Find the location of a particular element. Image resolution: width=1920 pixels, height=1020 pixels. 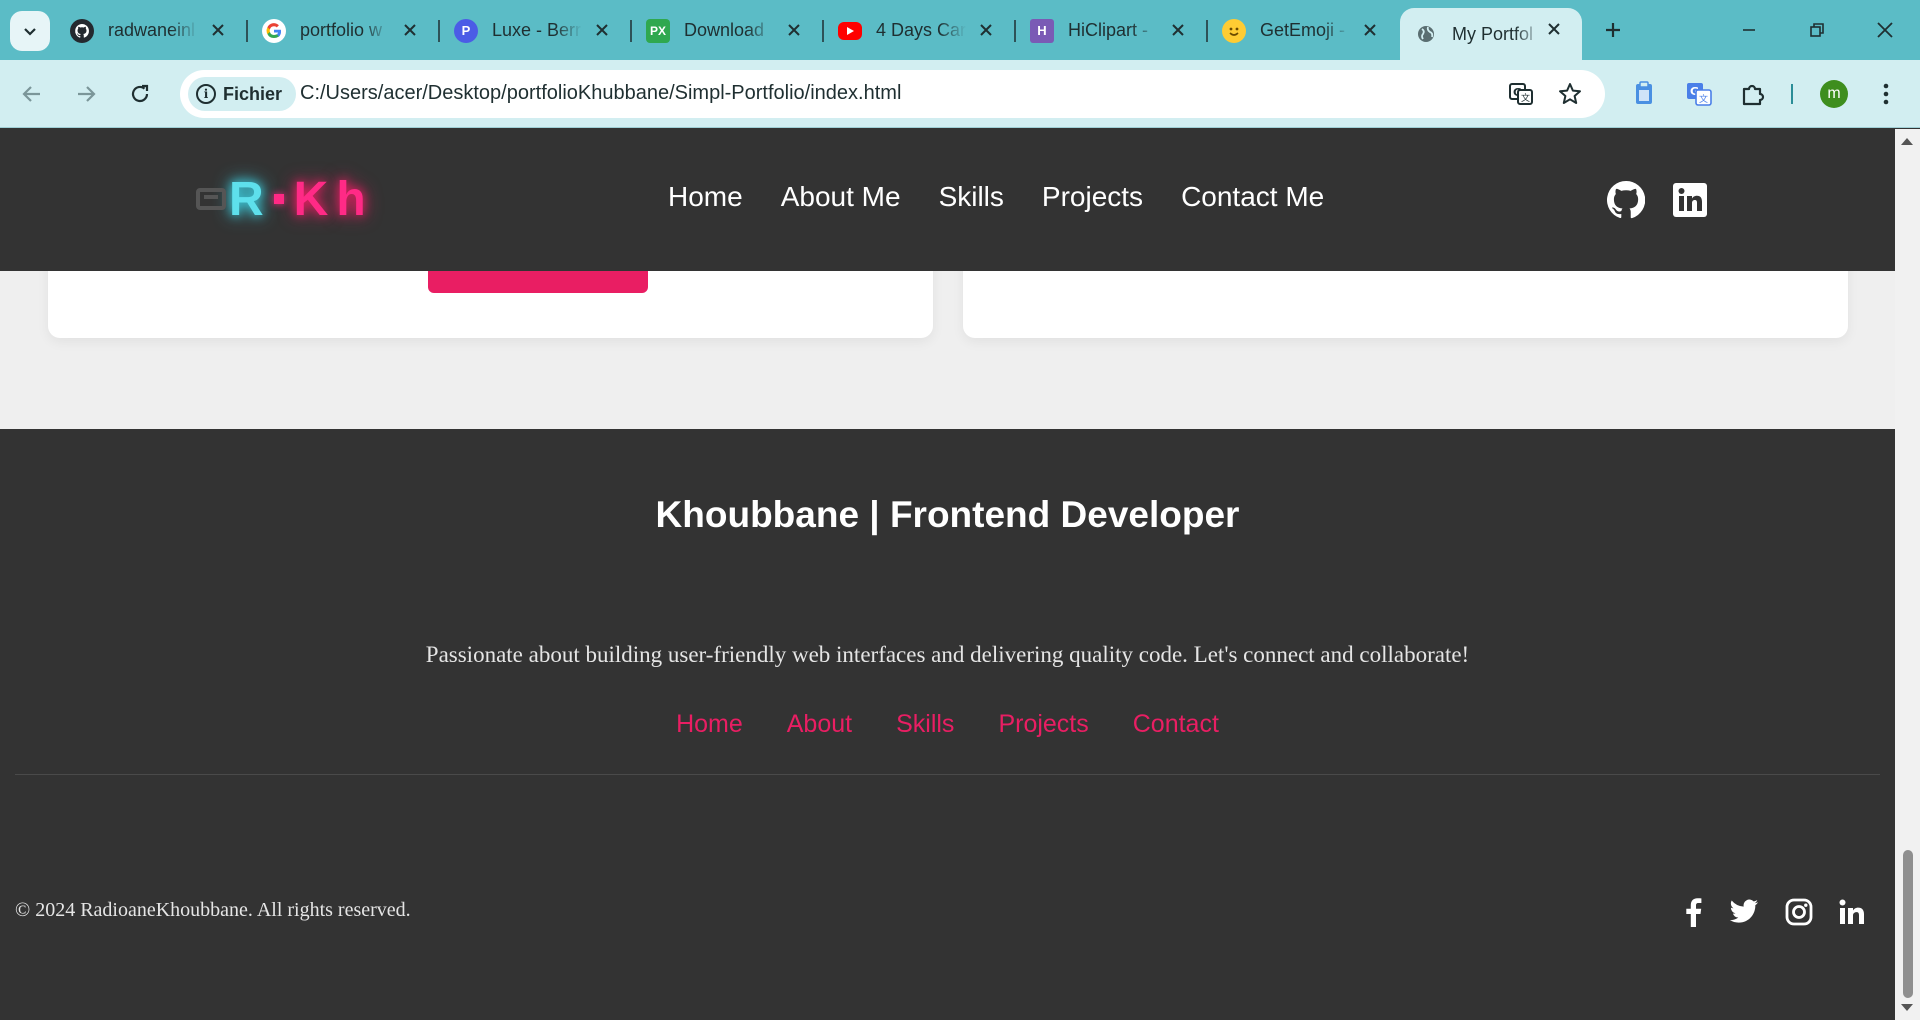

instagram-icon is located at coordinates (1799, 912).